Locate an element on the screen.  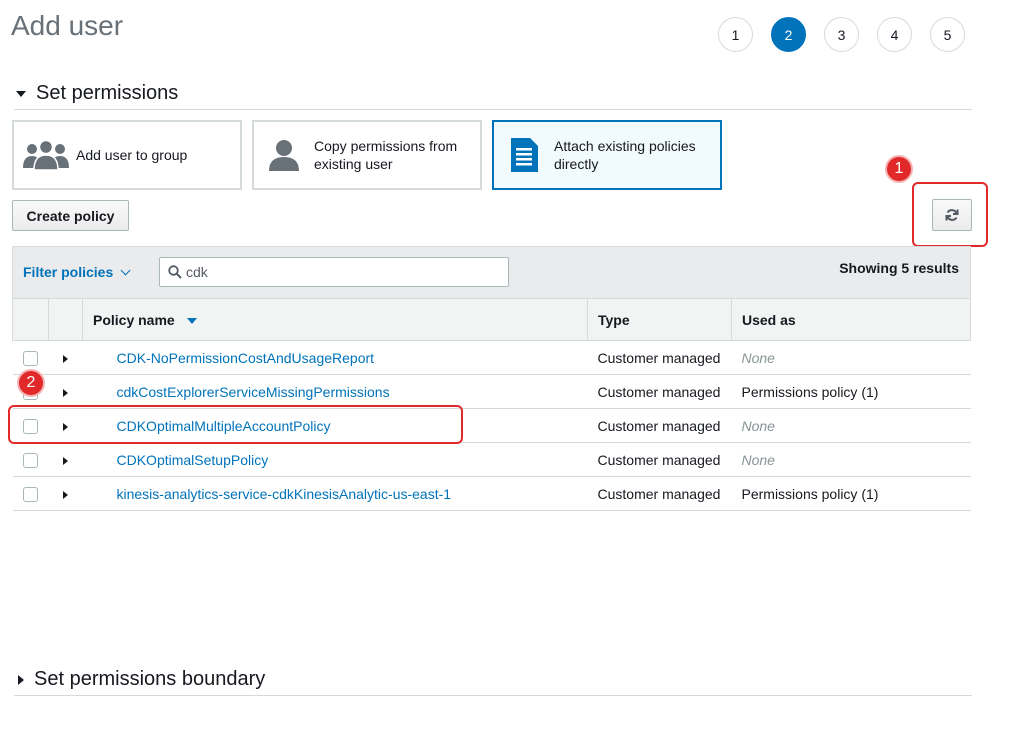
attach-policies-label: Attach existing policies directly is located at coordinates (625, 155).